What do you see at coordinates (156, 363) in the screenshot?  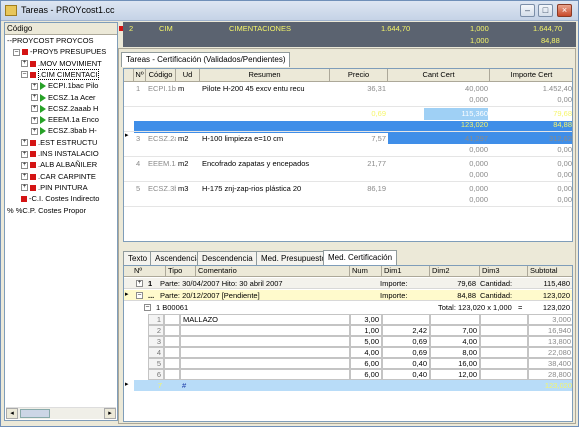 I see `line-number: 5` at bounding box center [156, 363].